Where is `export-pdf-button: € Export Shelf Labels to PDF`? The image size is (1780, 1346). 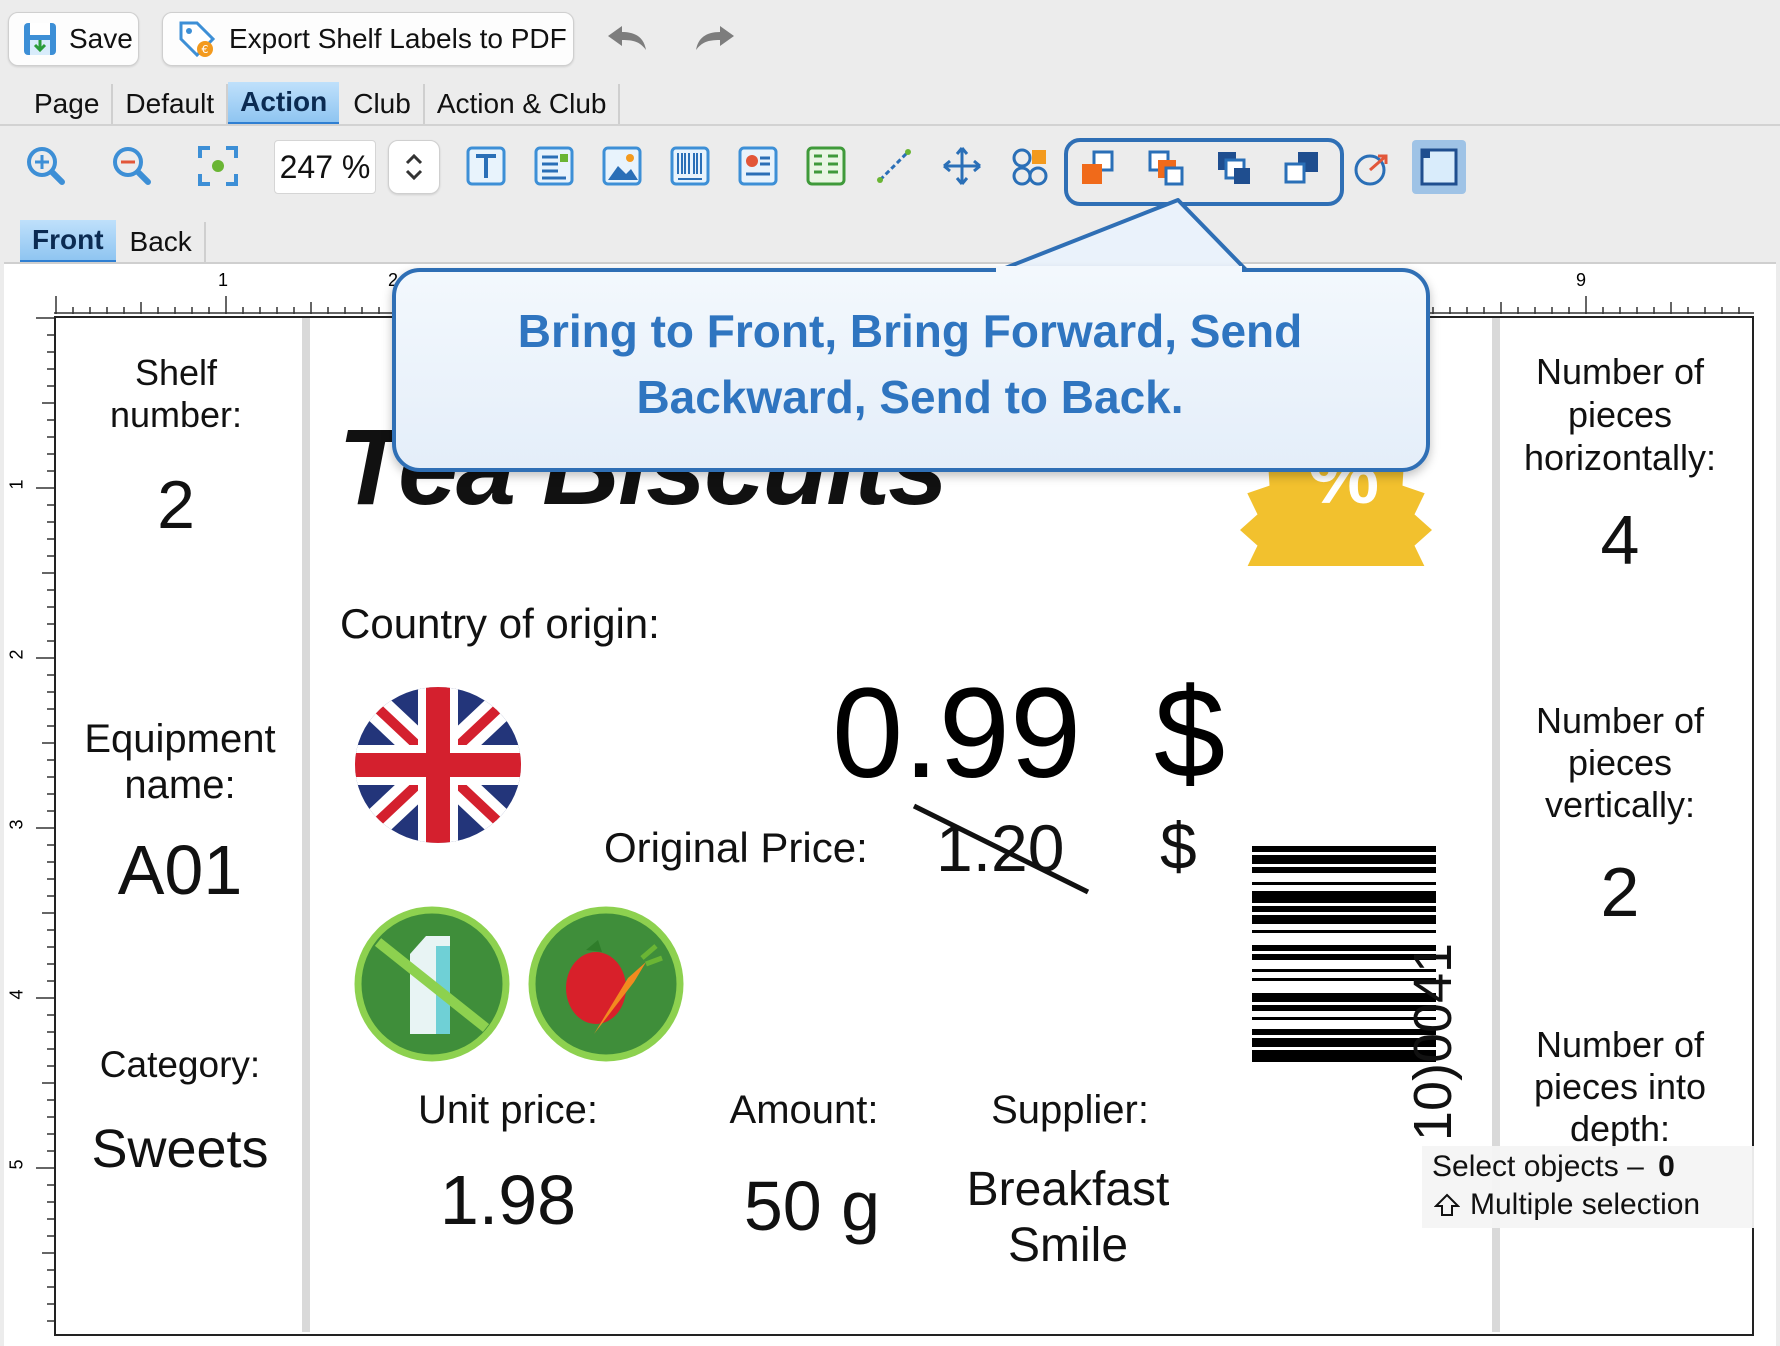 export-pdf-button: € Export Shelf Labels to PDF is located at coordinates (368, 39).